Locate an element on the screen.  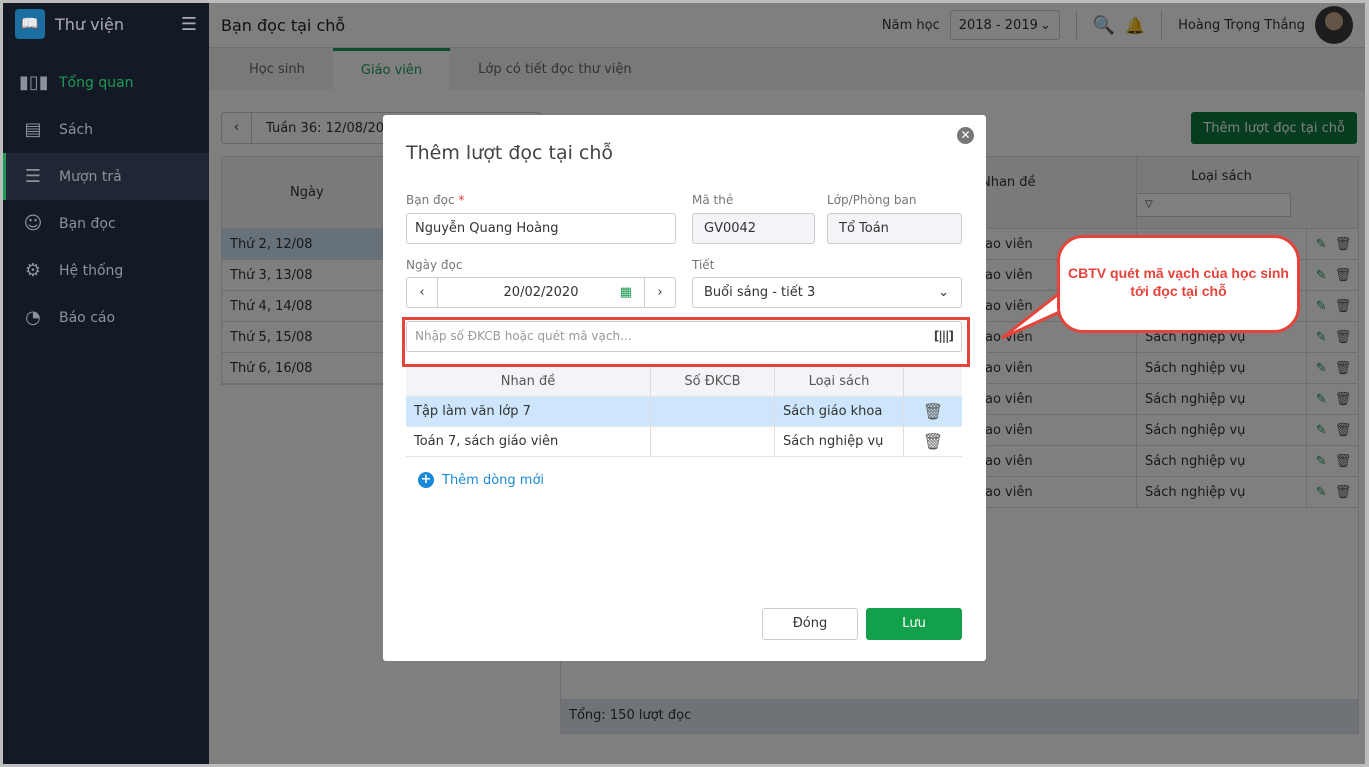
callout-pointer is located at coordinates (1039, 311).